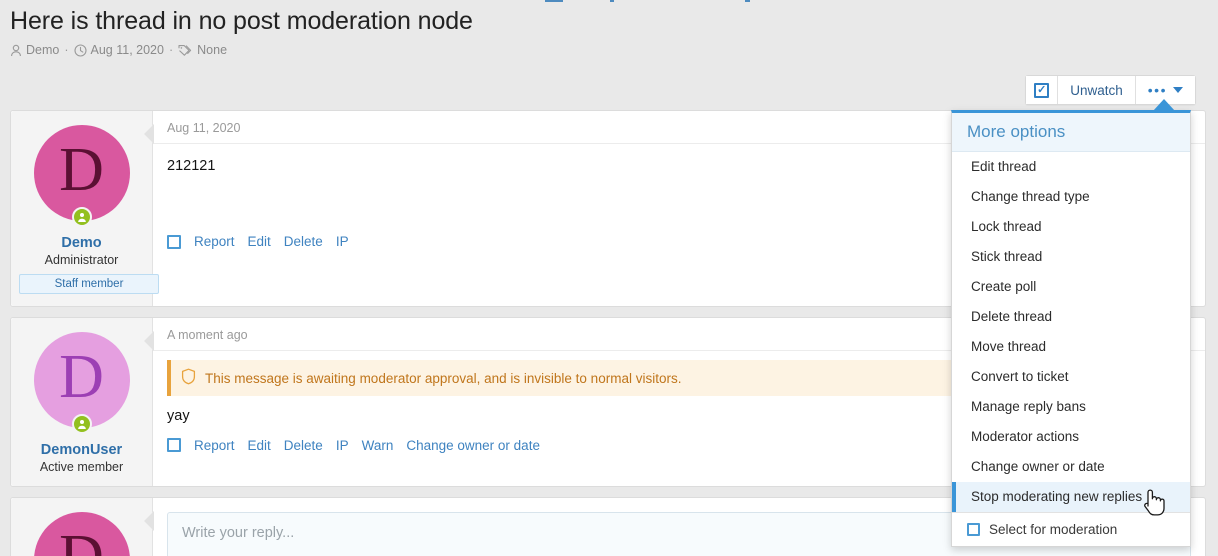 This screenshot has width=1218, height=556. What do you see at coordinates (185, 50) in the screenshot?
I see `tag-icon` at bounding box center [185, 50].